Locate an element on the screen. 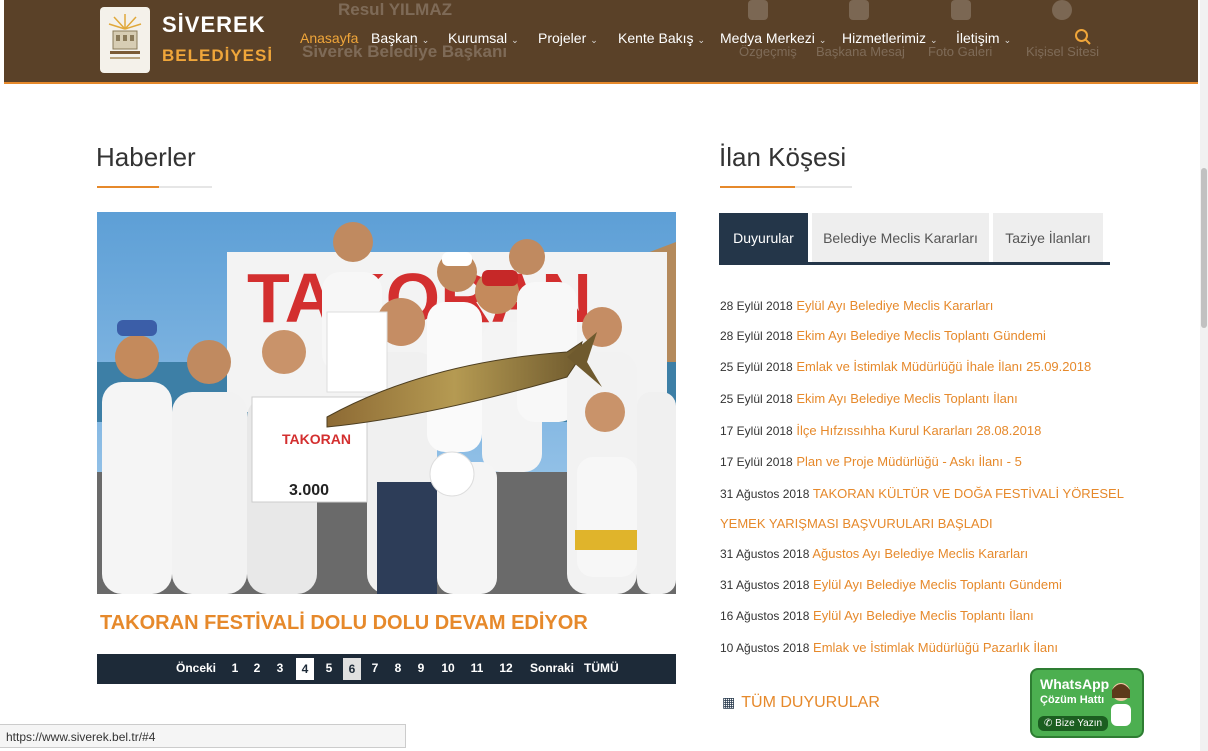 Image resolution: width=1208 pixels, height=751 pixels. list-item-continuation: YEMEK YARIŞMASI BAŞVURULARI BAŞLADI is located at coordinates (856, 523).